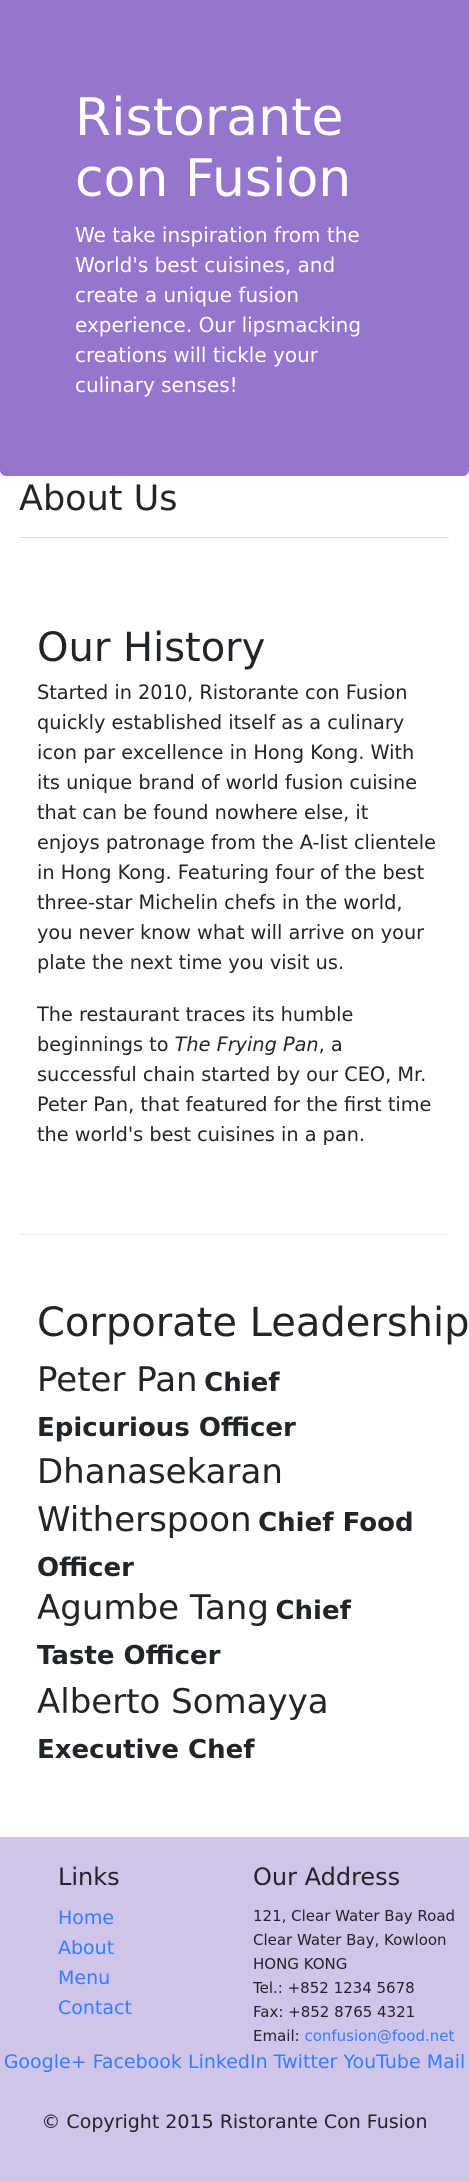  I want to click on leader-role: Executive Chef, so click(146, 1750).